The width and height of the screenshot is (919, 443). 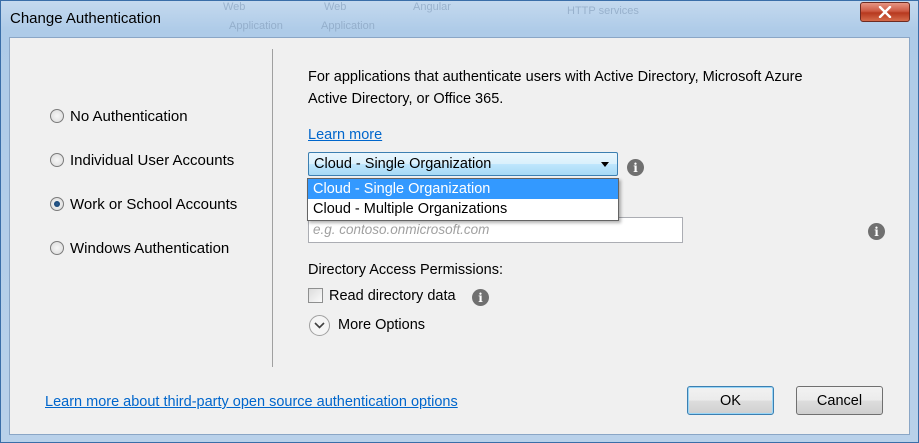 What do you see at coordinates (150, 248) in the screenshot?
I see `radio-label: Windows Authentication` at bounding box center [150, 248].